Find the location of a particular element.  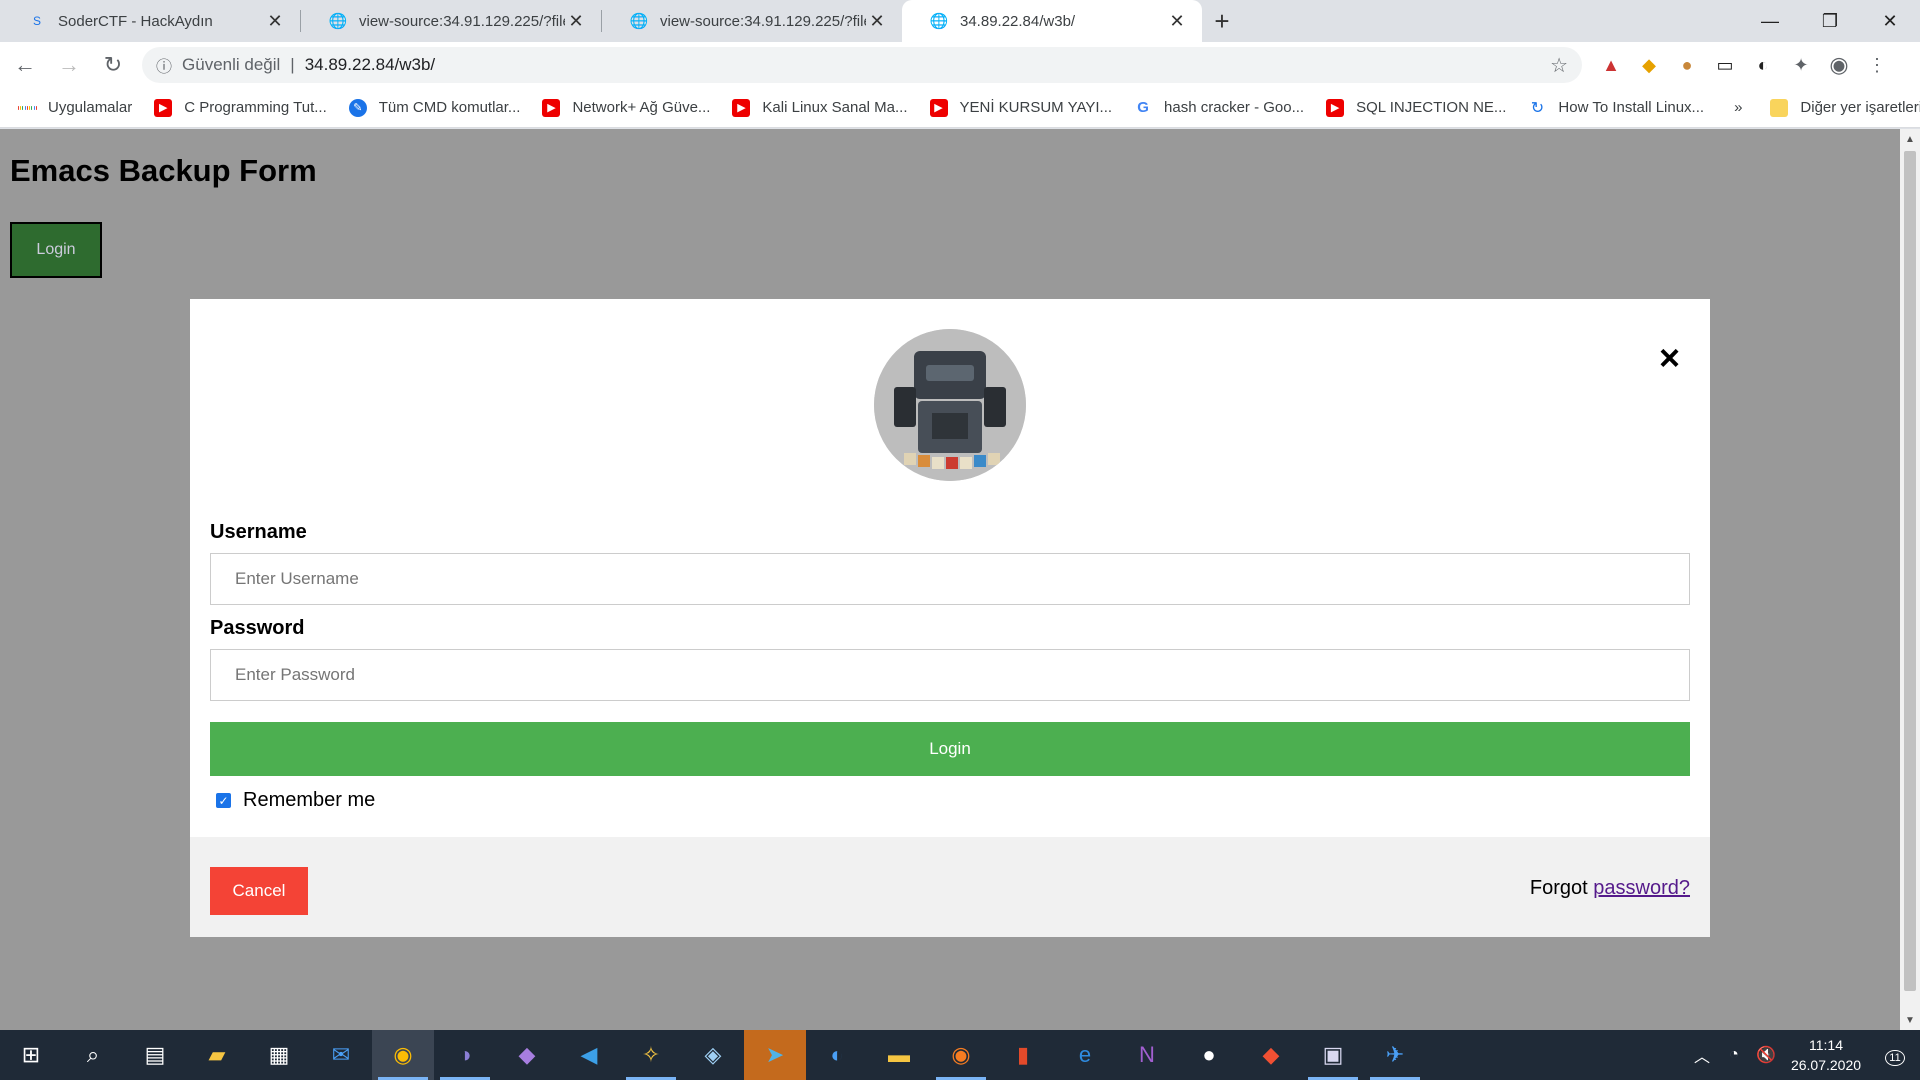

scroll-down-icon: ▼ is located at coordinates (1910, 1020).